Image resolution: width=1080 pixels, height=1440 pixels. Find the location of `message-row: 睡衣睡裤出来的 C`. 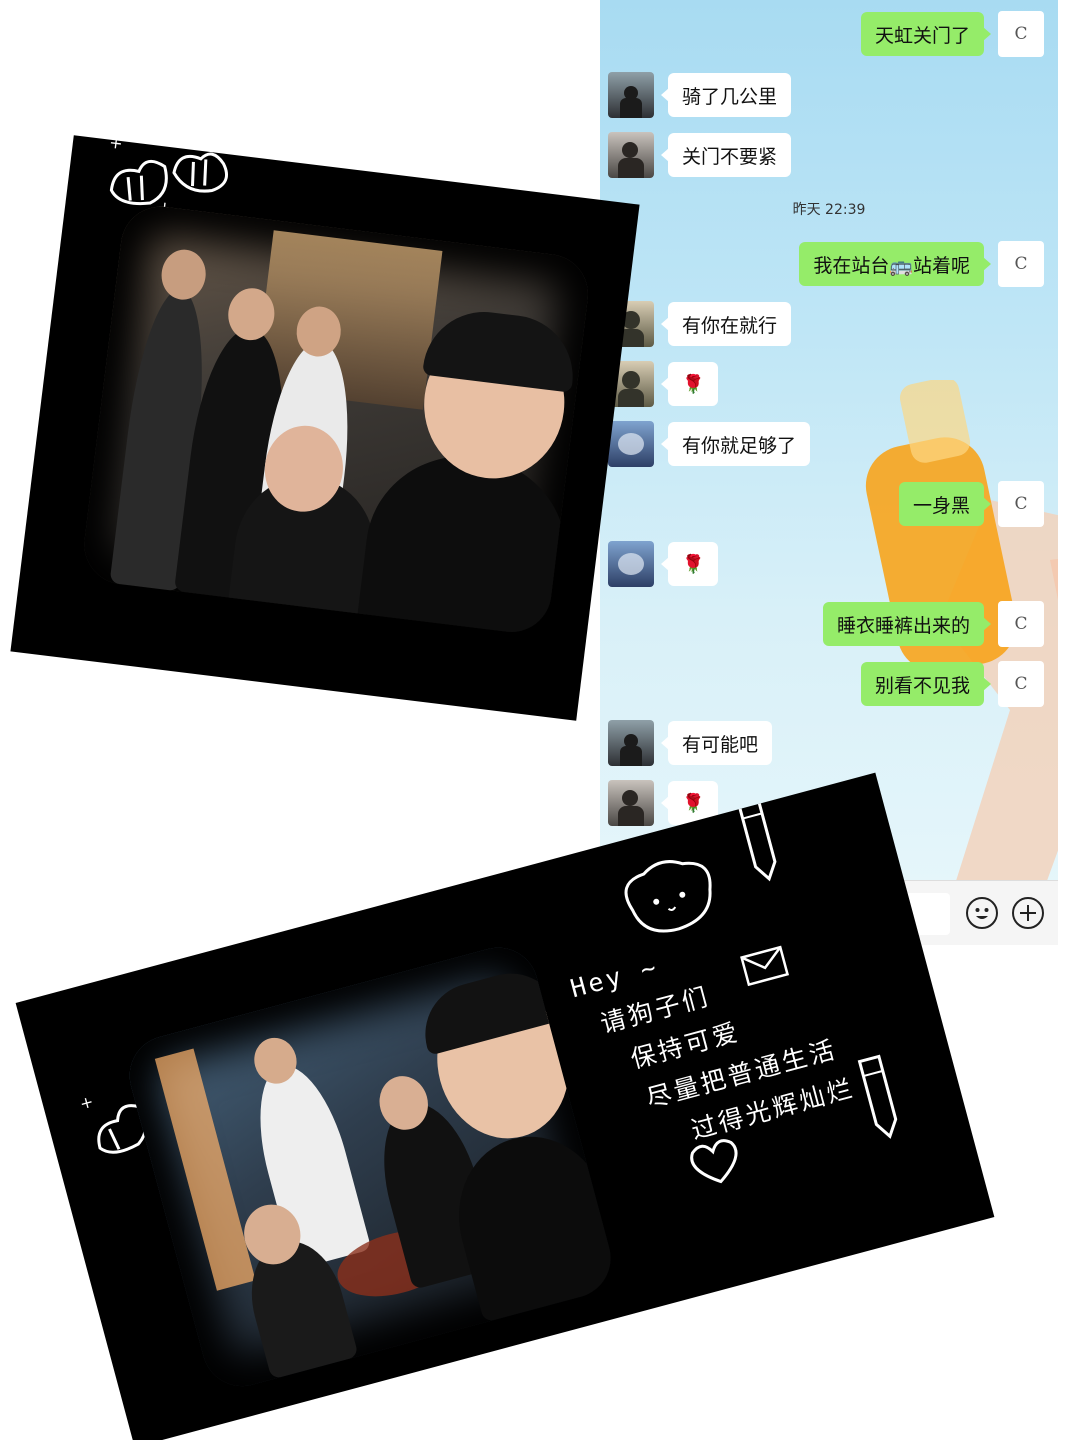

message-row: 睡衣睡裤出来的 C is located at coordinates (933, 624).